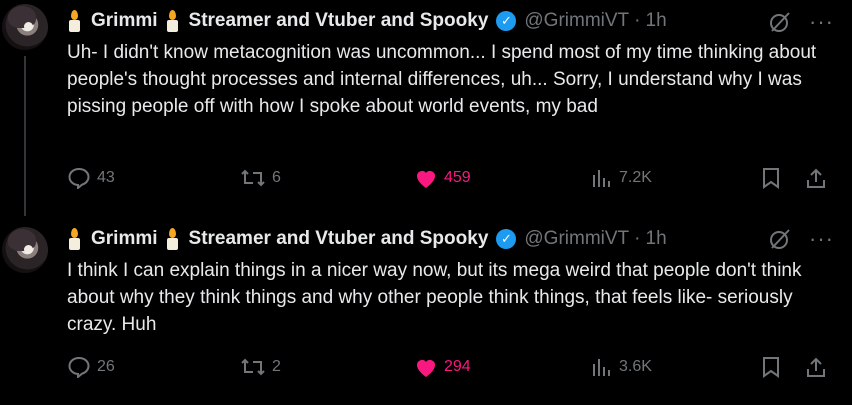  What do you see at coordinates (442, 367) in the screenshot?
I see `like-button: 294` at bounding box center [442, 367].